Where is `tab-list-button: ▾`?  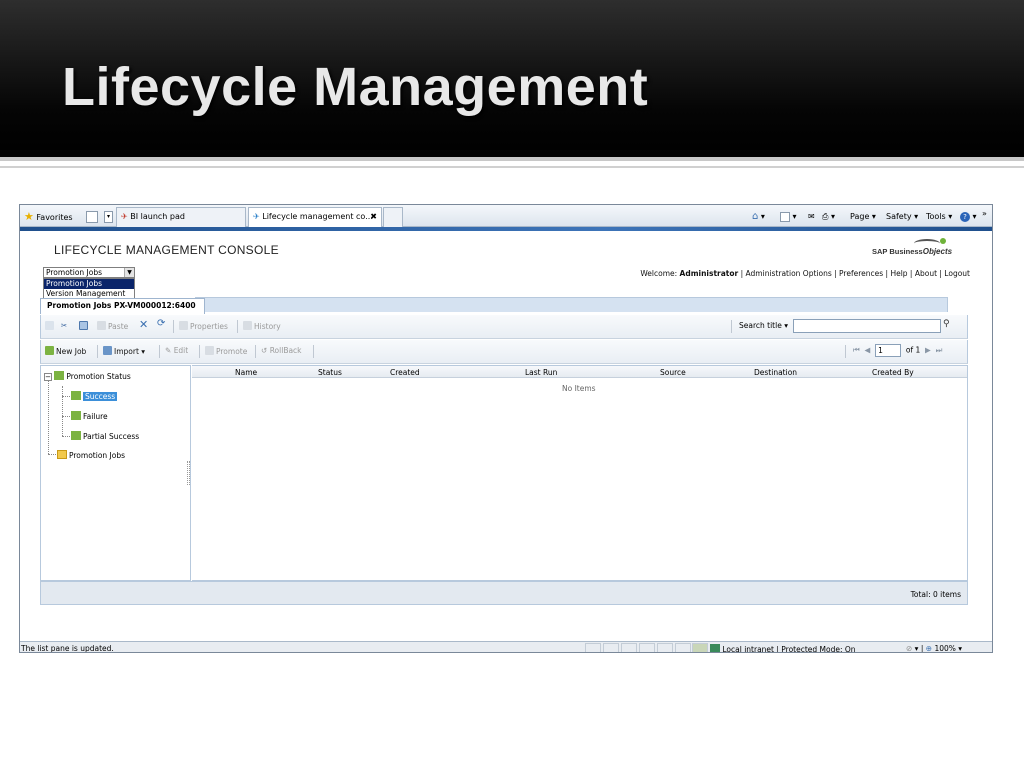
tab-list-button: ▾ is located at coordinates (108, 216).